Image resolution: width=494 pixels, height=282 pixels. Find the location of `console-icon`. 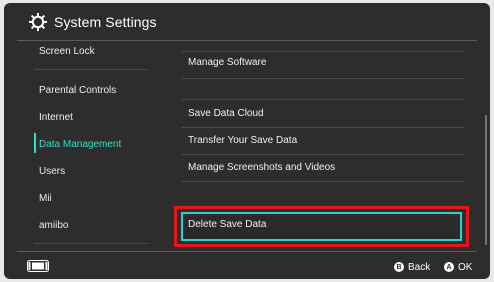

console-icon is located at coordinates (38, 266).